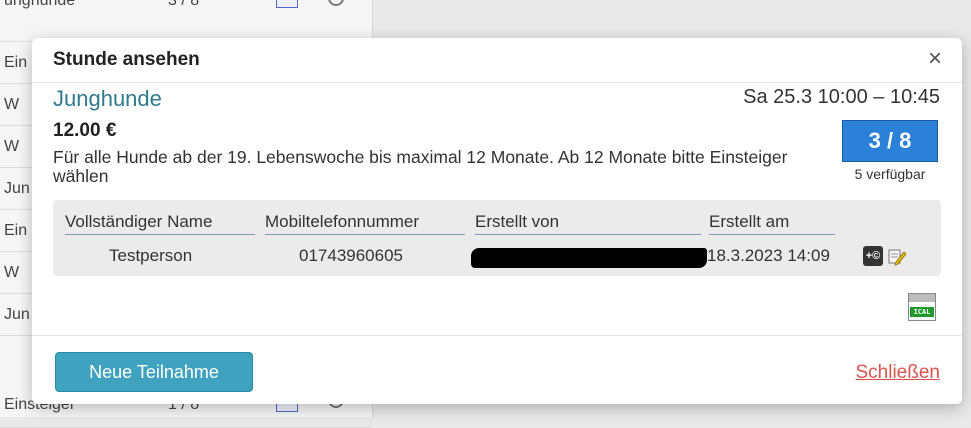 The image size is (971, 428). What do you see at coordinates (890, 141) in the screenshot?
I see `capacity-badge: 3 / 8` at bounding box center [890, 141].